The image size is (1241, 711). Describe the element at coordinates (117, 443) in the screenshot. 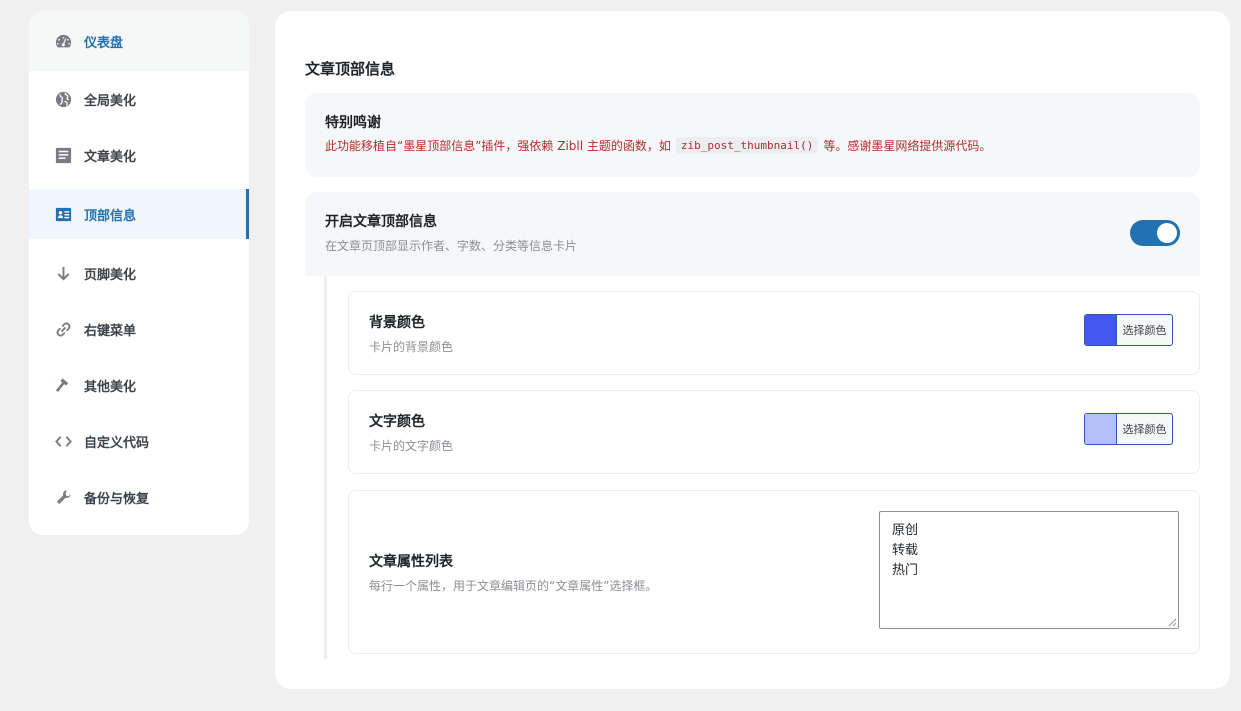

I see `sidebar-item-label: 自定义代码` at that location.